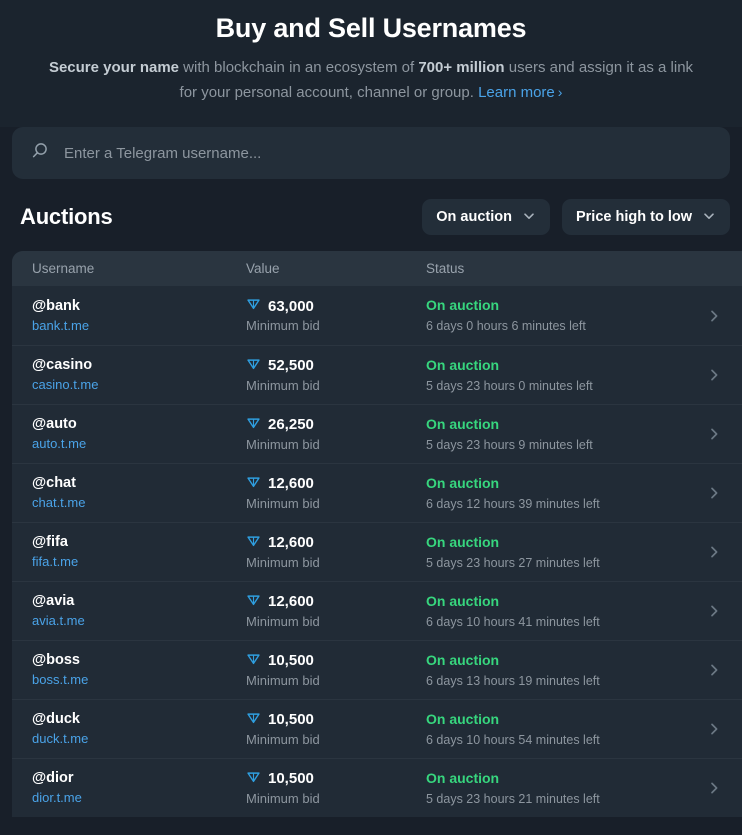 The height and width of the screenshot is (835, 742). What do you see at coordinates (139, 621) in the screenshot?
I see `username-link: avia.t.me` at bounding box center [139, 621].